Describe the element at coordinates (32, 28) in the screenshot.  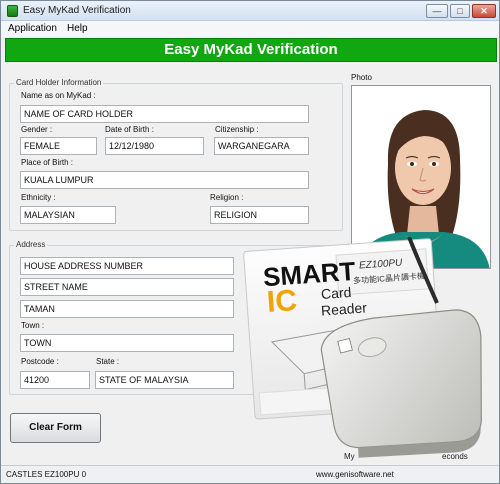
I see `menu-application: Application` at that location.